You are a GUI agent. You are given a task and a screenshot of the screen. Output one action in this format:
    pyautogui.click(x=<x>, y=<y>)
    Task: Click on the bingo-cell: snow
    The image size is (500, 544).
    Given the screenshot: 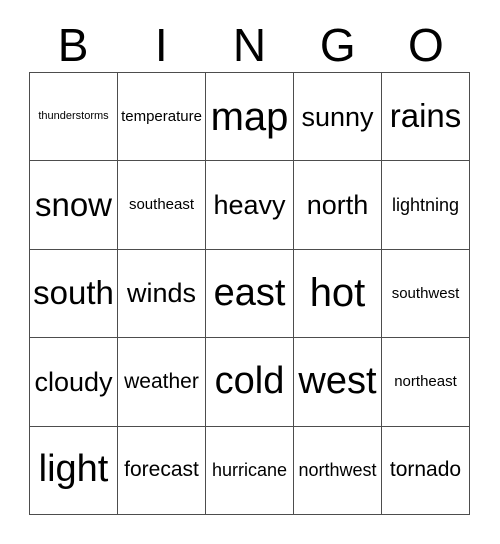 What is the action you would take?
    pyautogui.click(x=74, y=205)
    